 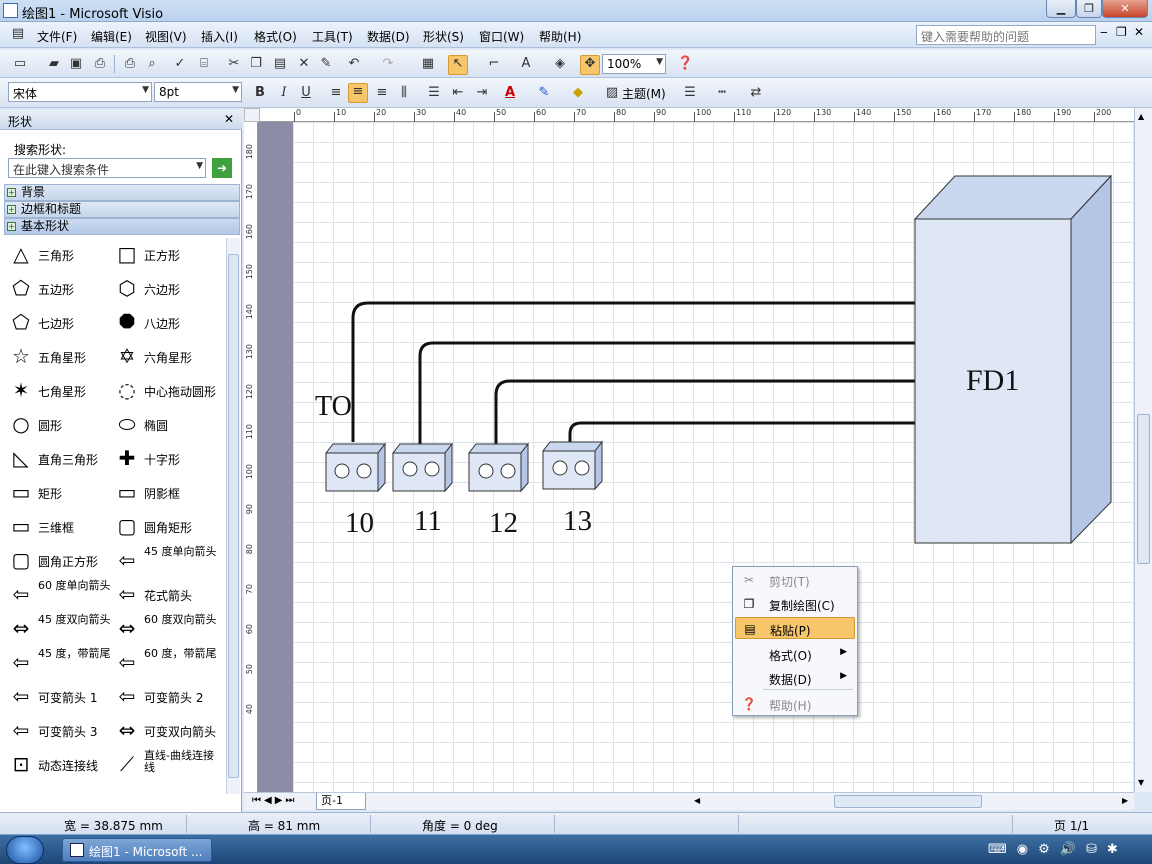 I want to click on connector-tool-icon: ⌐, so click(x=494, y=64).